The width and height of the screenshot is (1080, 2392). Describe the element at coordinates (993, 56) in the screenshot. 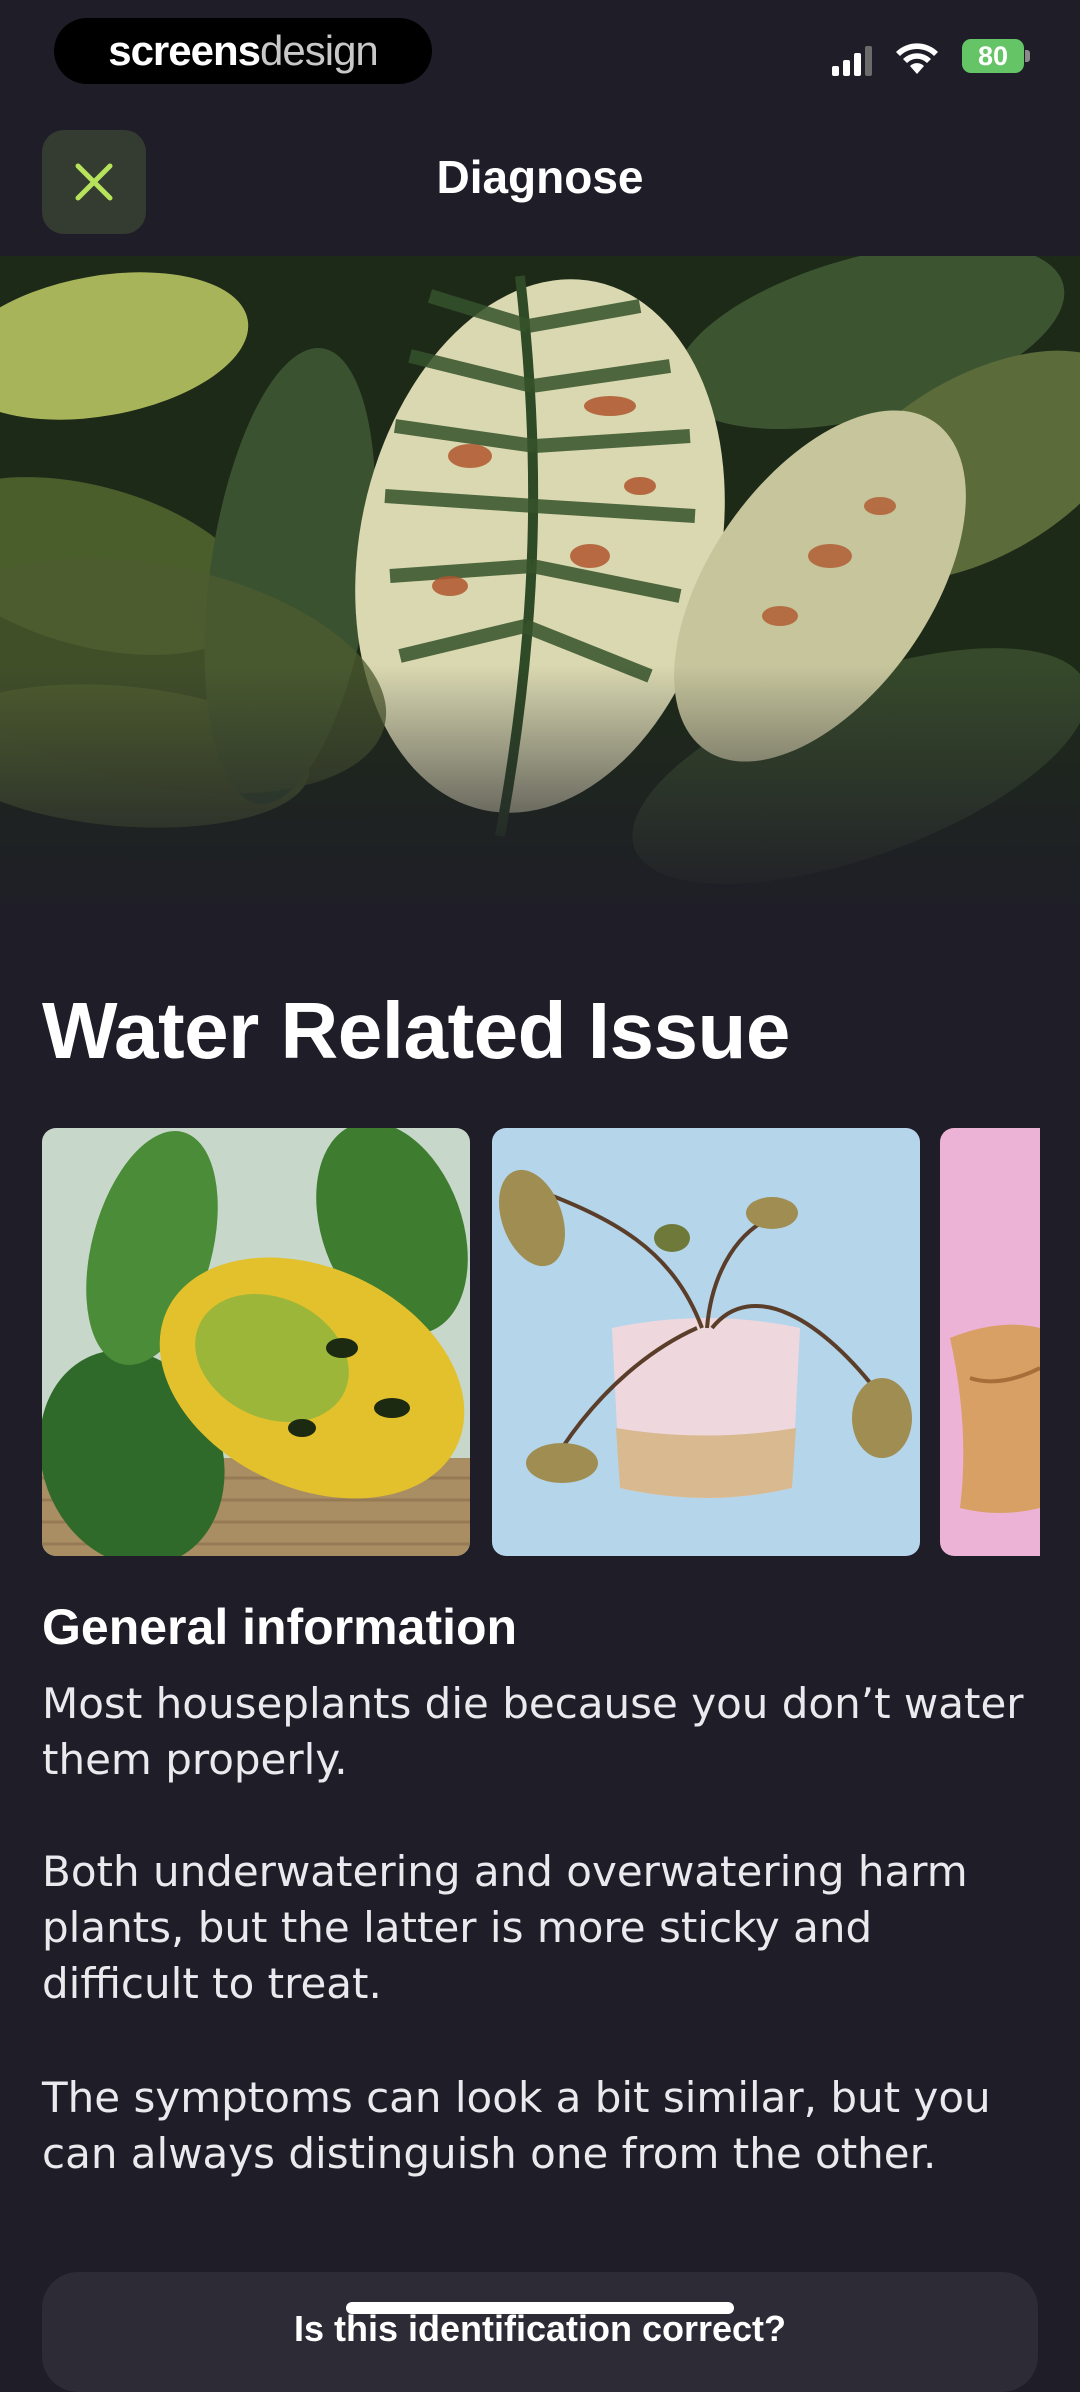

I see `battery-indicator: 80` at that location.